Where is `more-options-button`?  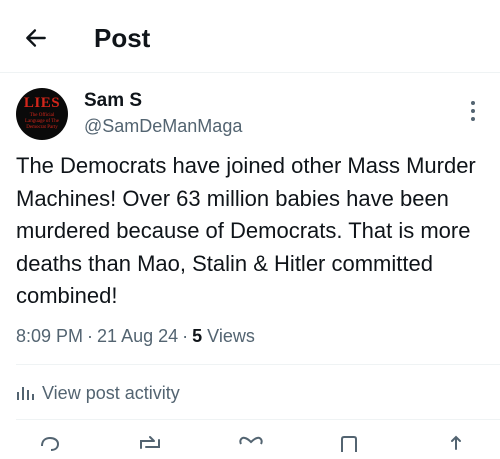 more-options-button is located at coordinates (473, 111).